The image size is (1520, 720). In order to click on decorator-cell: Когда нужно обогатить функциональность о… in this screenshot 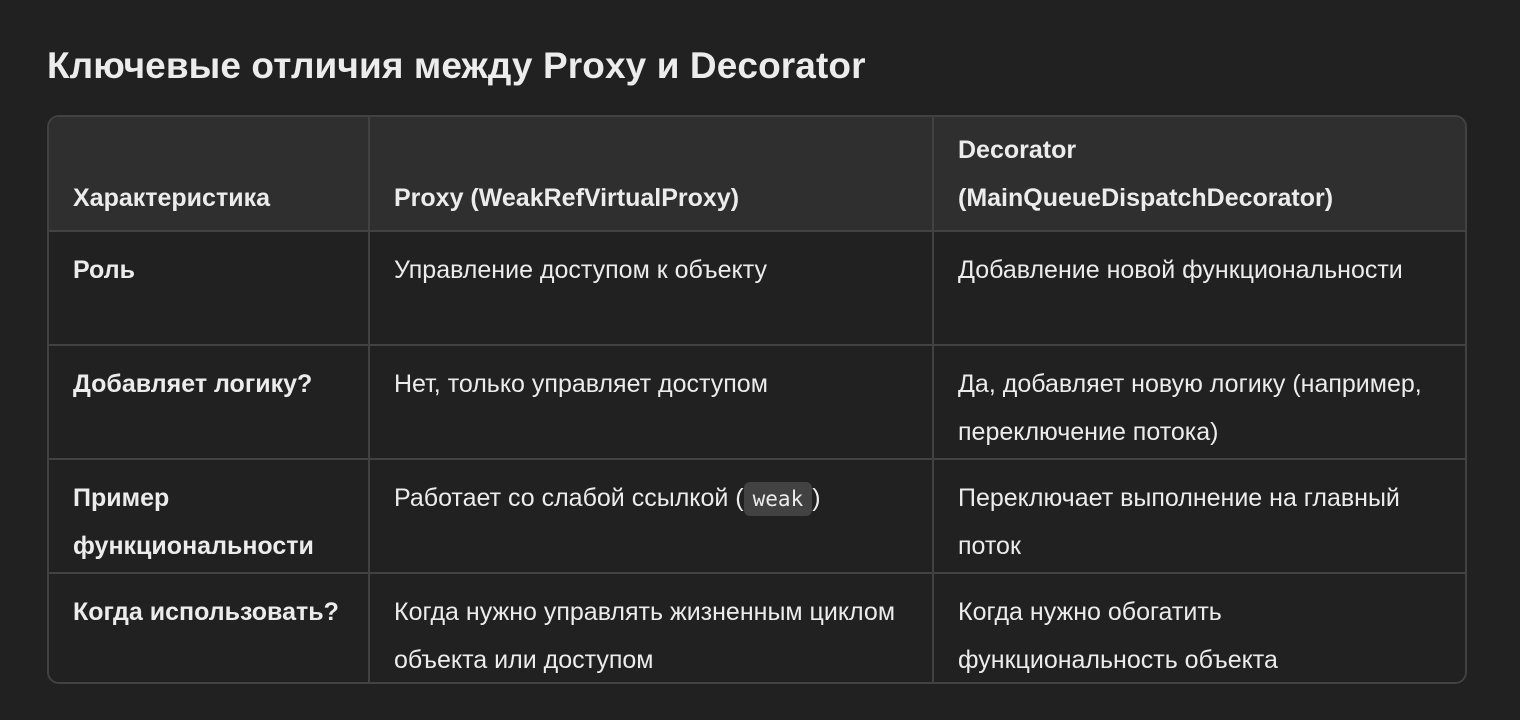, I will do `click(1198, 627)`.